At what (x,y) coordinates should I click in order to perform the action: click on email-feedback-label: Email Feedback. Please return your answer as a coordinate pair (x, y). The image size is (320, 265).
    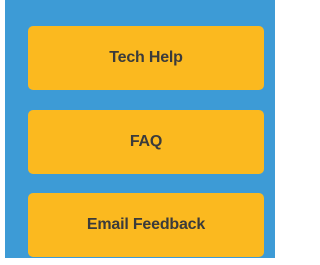
    Looking at the image, I should click on (146, 224).